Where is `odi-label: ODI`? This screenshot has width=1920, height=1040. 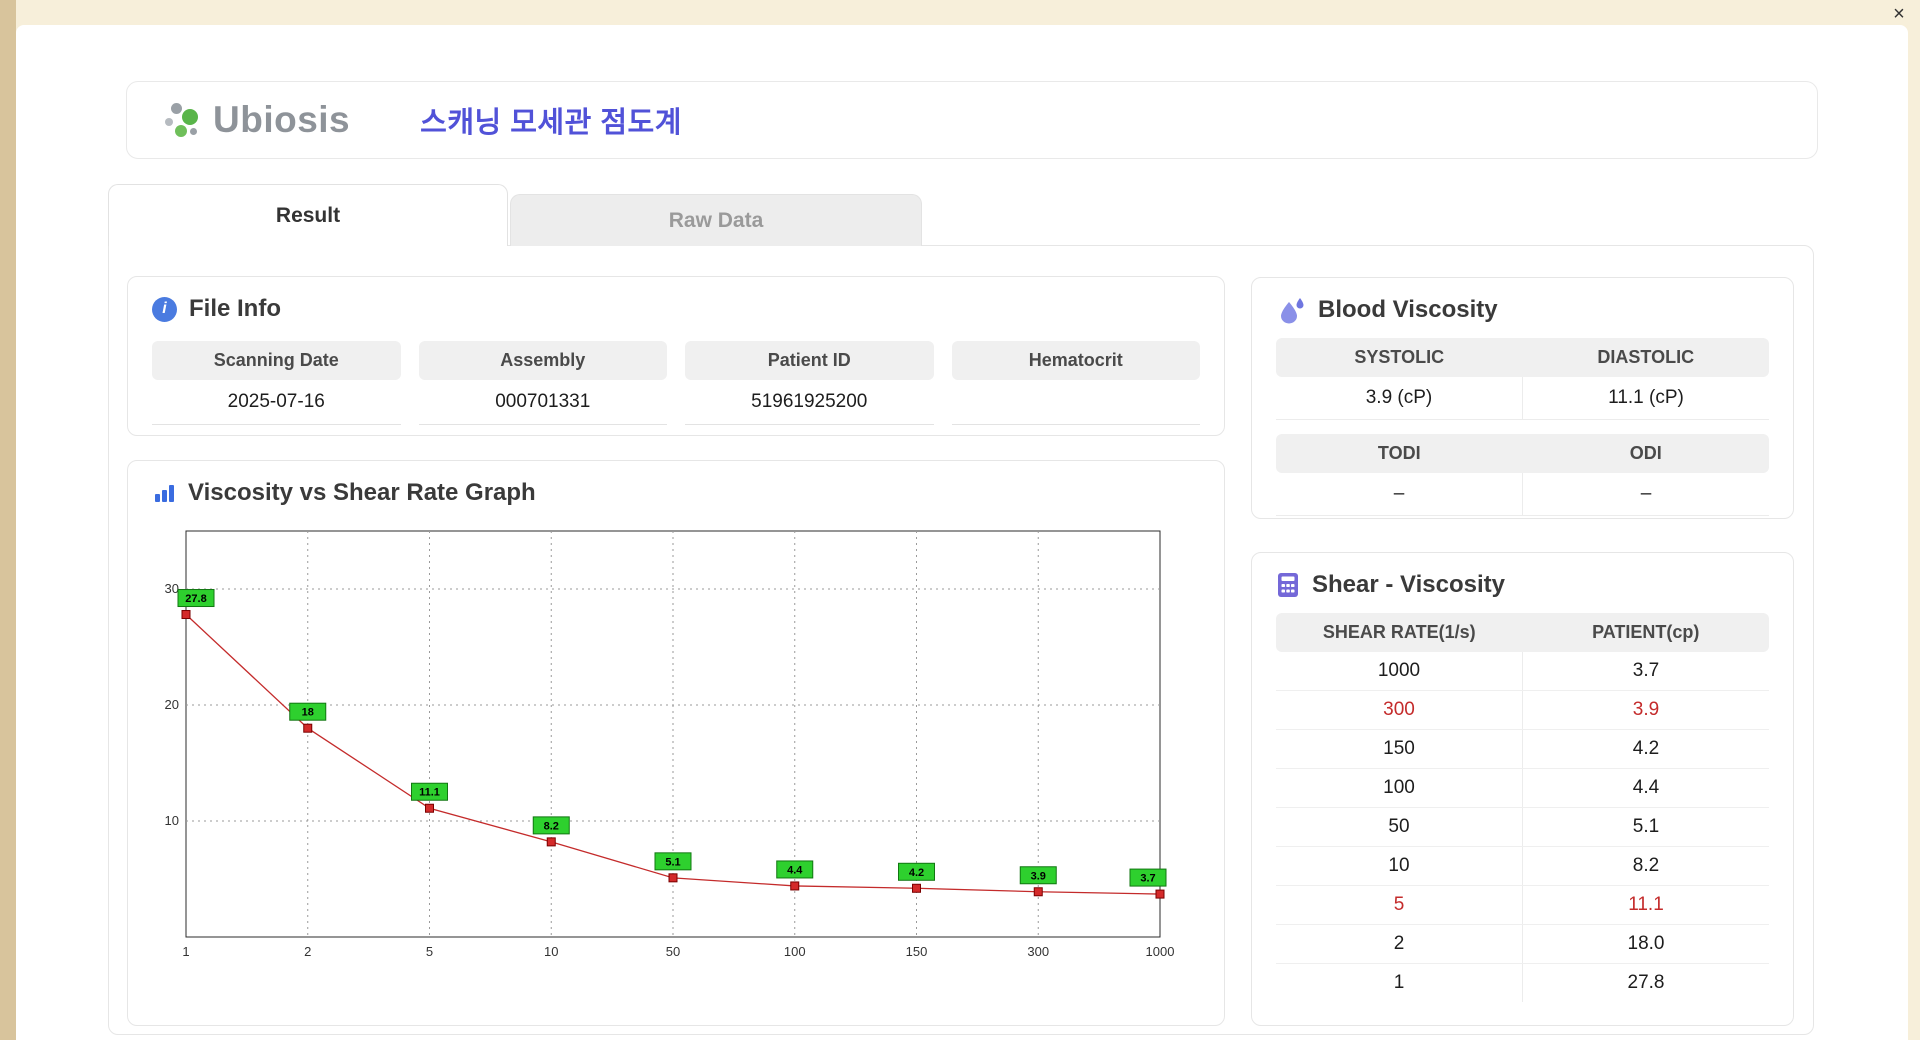
odi-label: ODI is located at coordinates (1645, 453).